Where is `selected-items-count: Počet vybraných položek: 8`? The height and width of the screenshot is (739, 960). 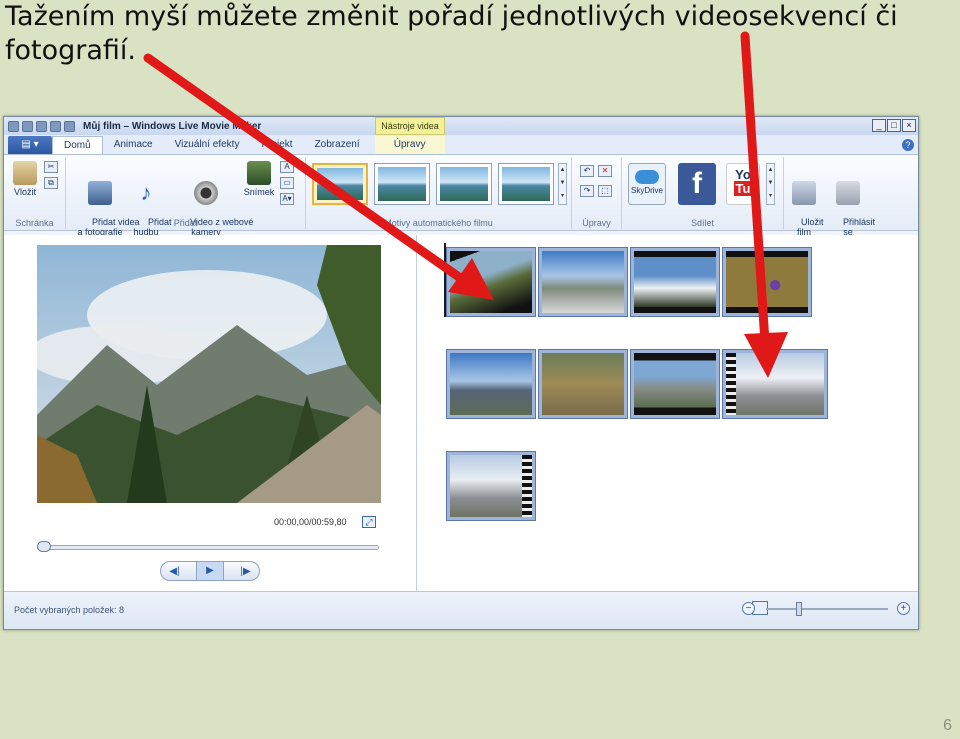
selected-items-count: Počet vybraných položek: 8 is located at coordinates (69, 610).